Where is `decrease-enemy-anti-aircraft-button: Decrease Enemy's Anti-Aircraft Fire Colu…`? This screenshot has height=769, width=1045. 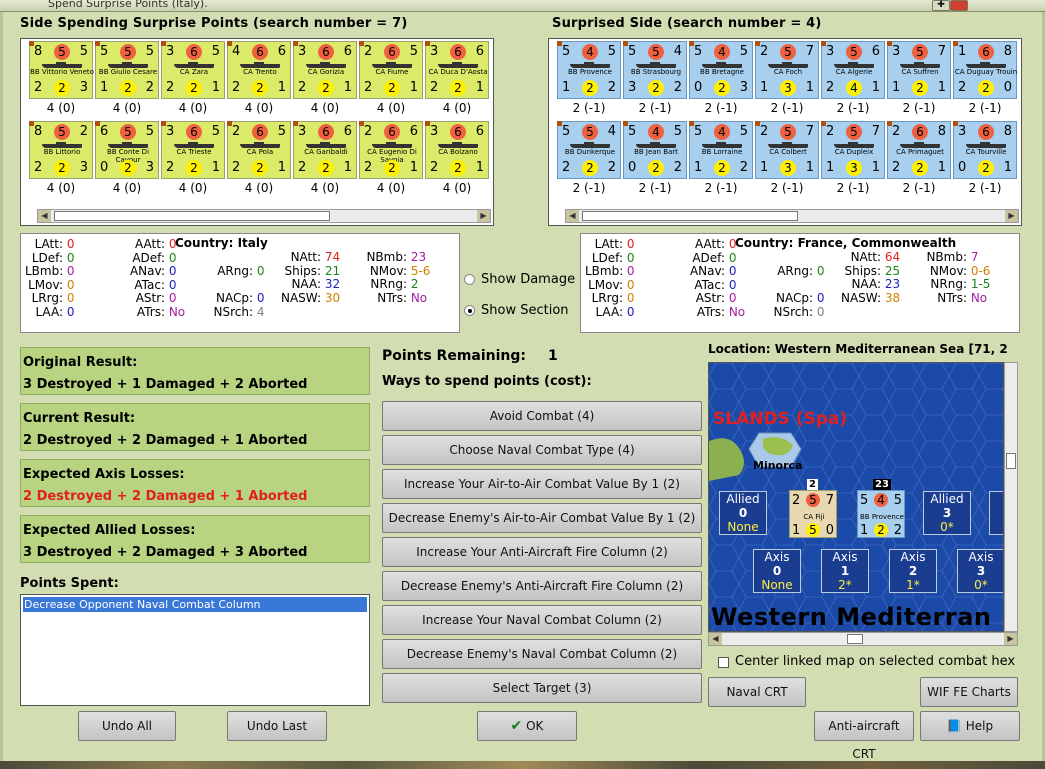
decrease-enemy-anti-aircraft-button: Decrease Enemy's Anti-Aircraft Fire Colu… is located at coordinates (542, 586).